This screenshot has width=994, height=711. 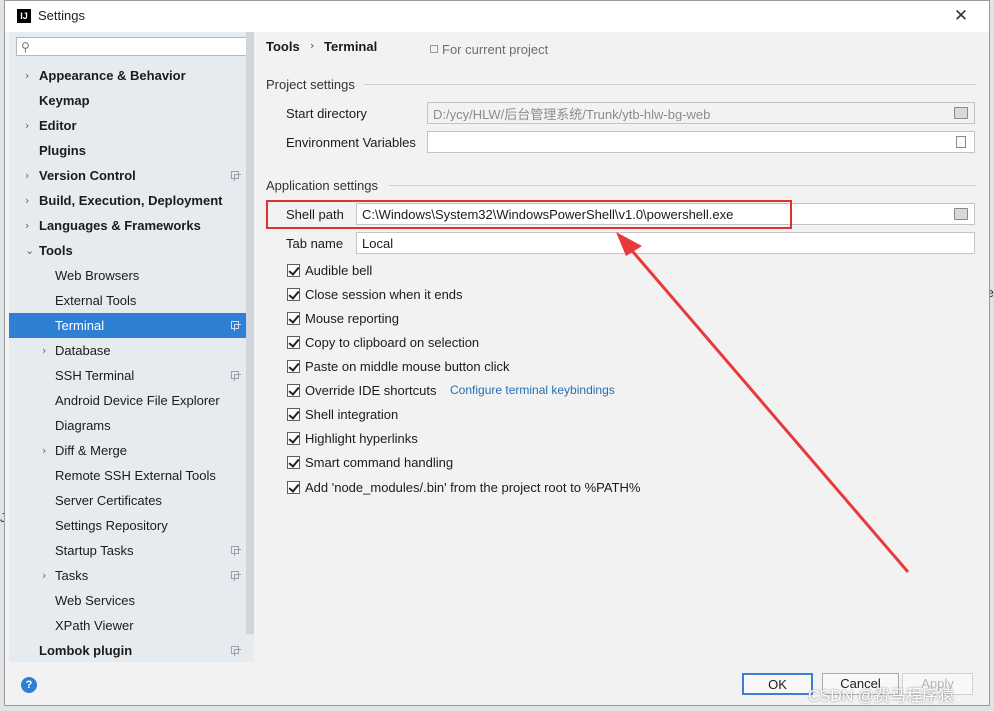 I want to click on watermark: CSDN @费马程序猿, so click(x=881, y=696).